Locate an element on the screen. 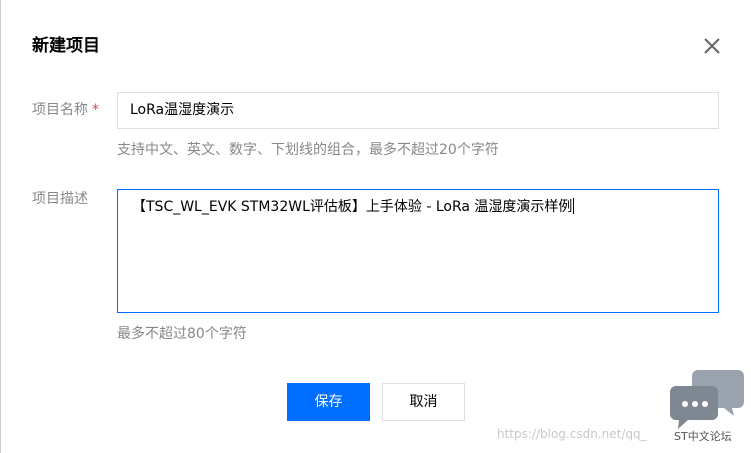  close-button is located at coordinates (712, 46).